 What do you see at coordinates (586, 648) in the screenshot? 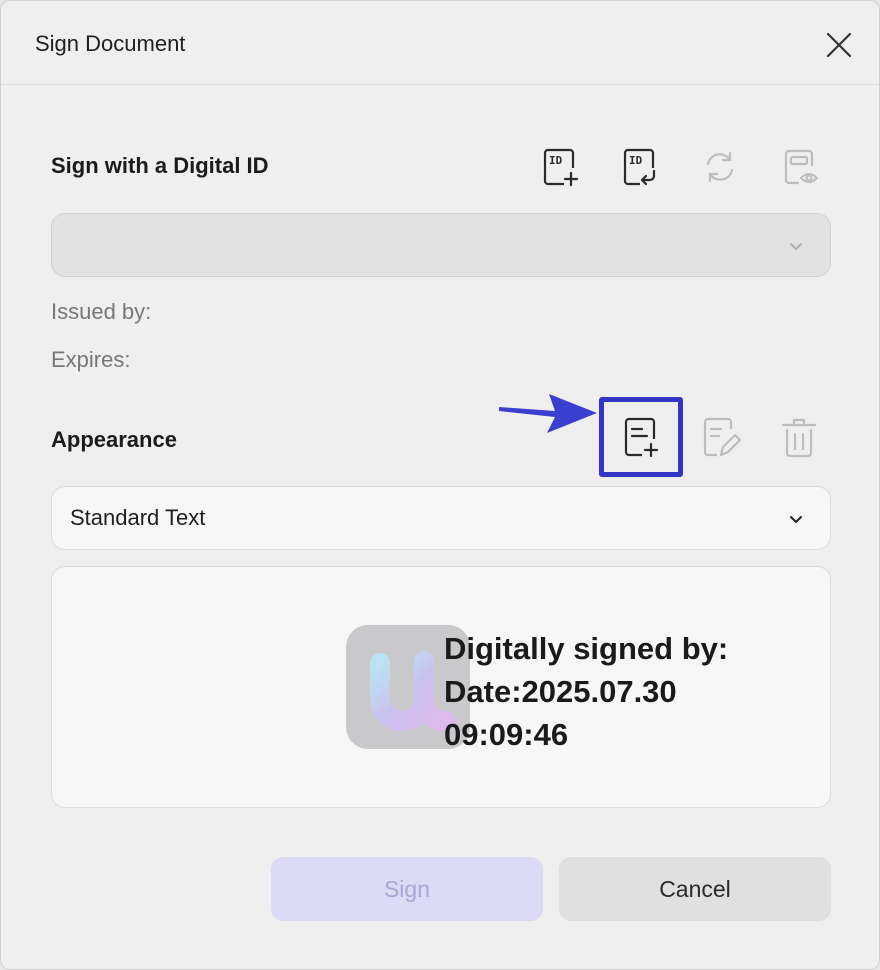
I see `preview-line-signed-by: Digitally signed by:` at bounding box center [586, 648].